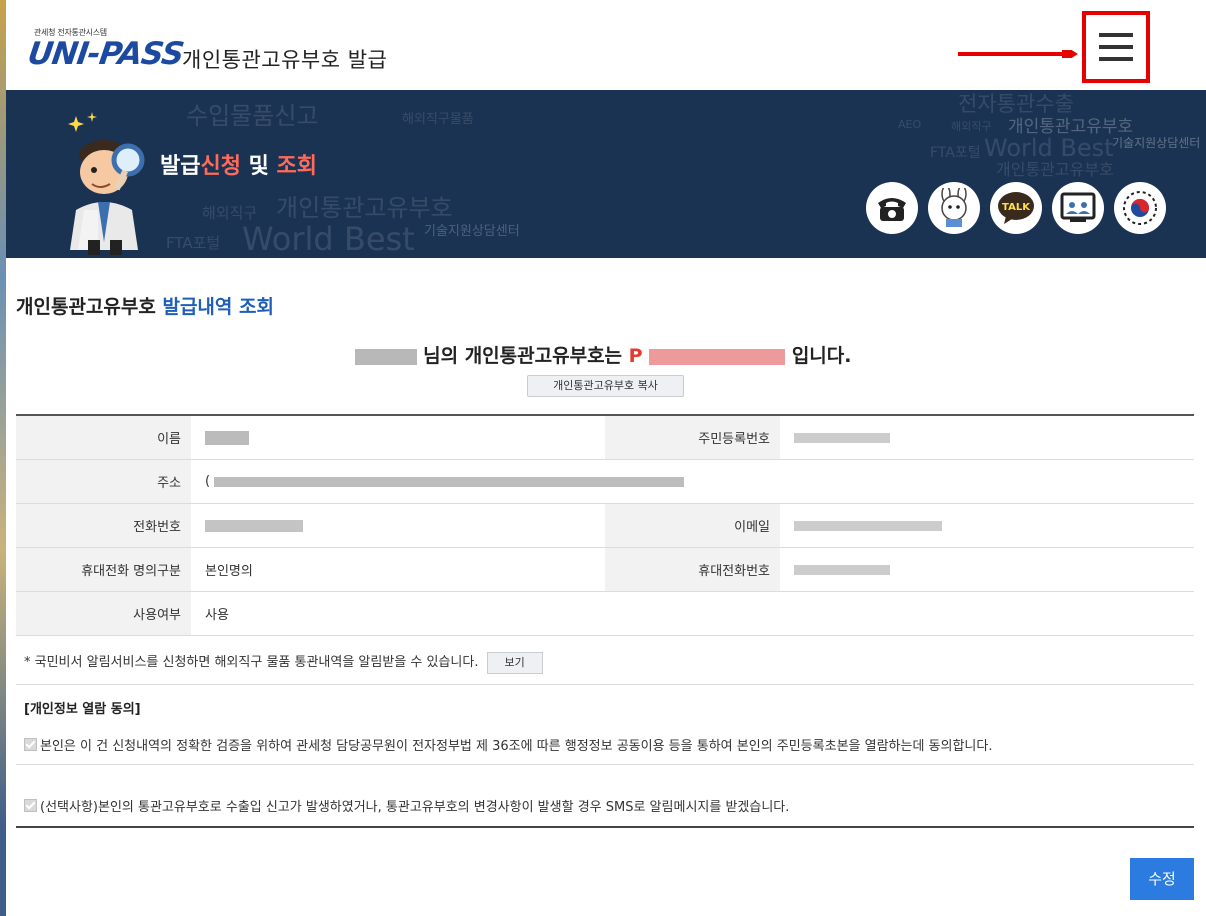 The height and width of the screenshot is (916, 1206). I want to click on page-header: 관세청 전자통관시스템 UNI-PASS 개인통관고유부호 발급, so click(606, 45).